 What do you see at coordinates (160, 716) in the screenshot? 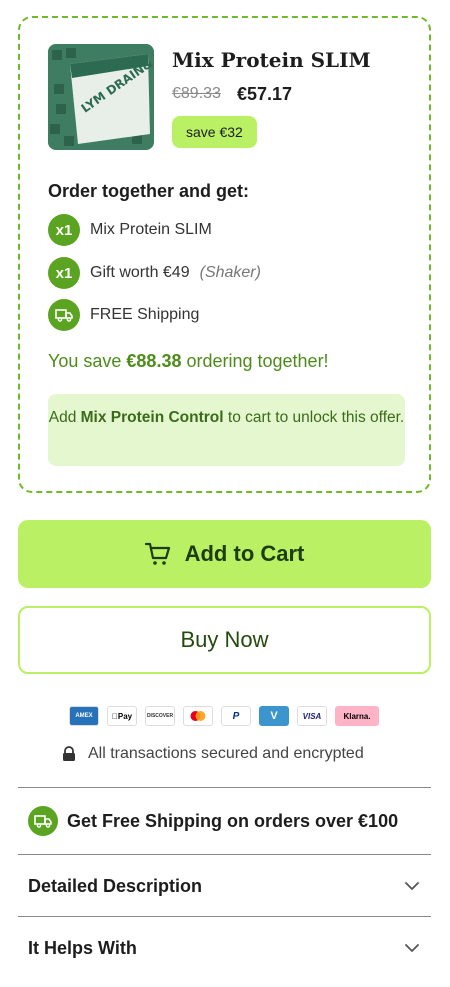
I see `discover-icon: DISCOVER` at bounding box center [160, 716].